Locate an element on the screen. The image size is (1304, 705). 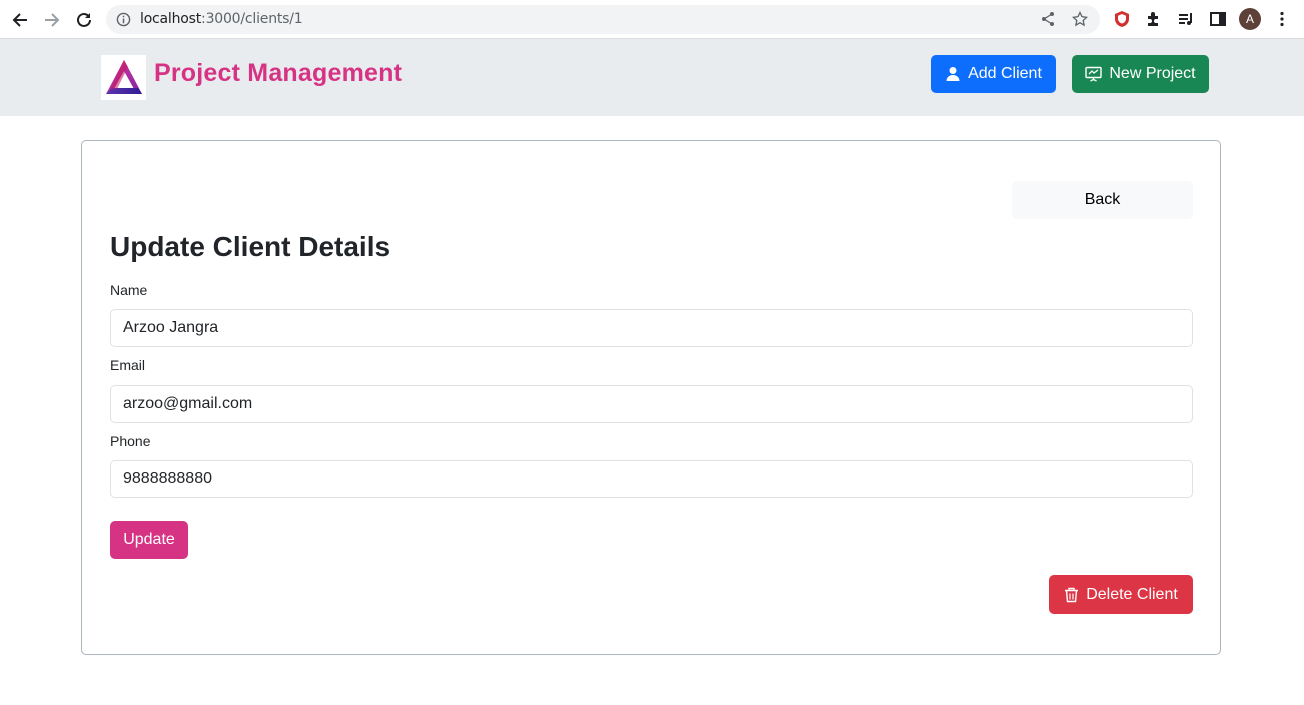
url-text: localhost:3000/clients/1 is located at coordinates (221, 19).